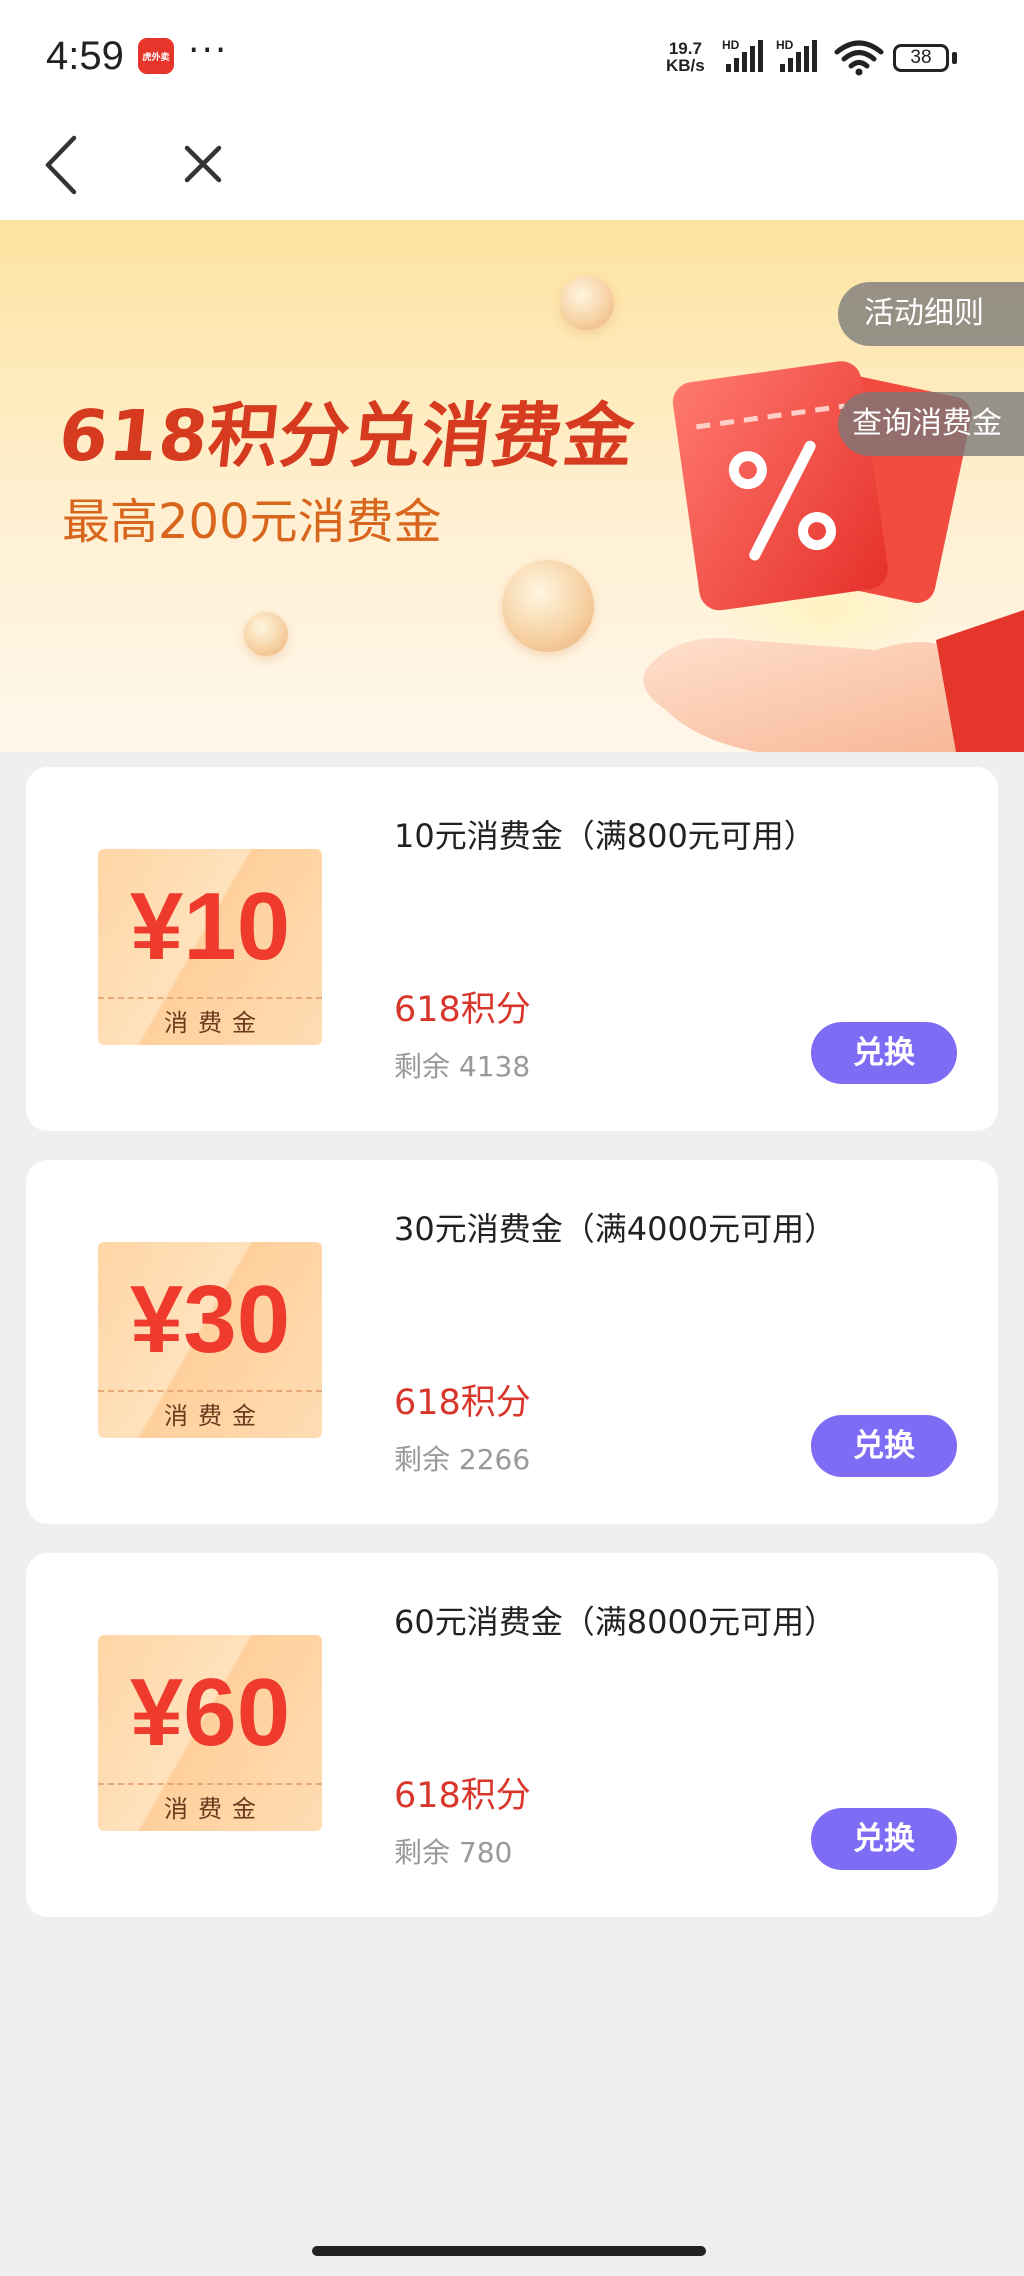  I want to click on more-notifications-icon: ···, so click(208, 50).